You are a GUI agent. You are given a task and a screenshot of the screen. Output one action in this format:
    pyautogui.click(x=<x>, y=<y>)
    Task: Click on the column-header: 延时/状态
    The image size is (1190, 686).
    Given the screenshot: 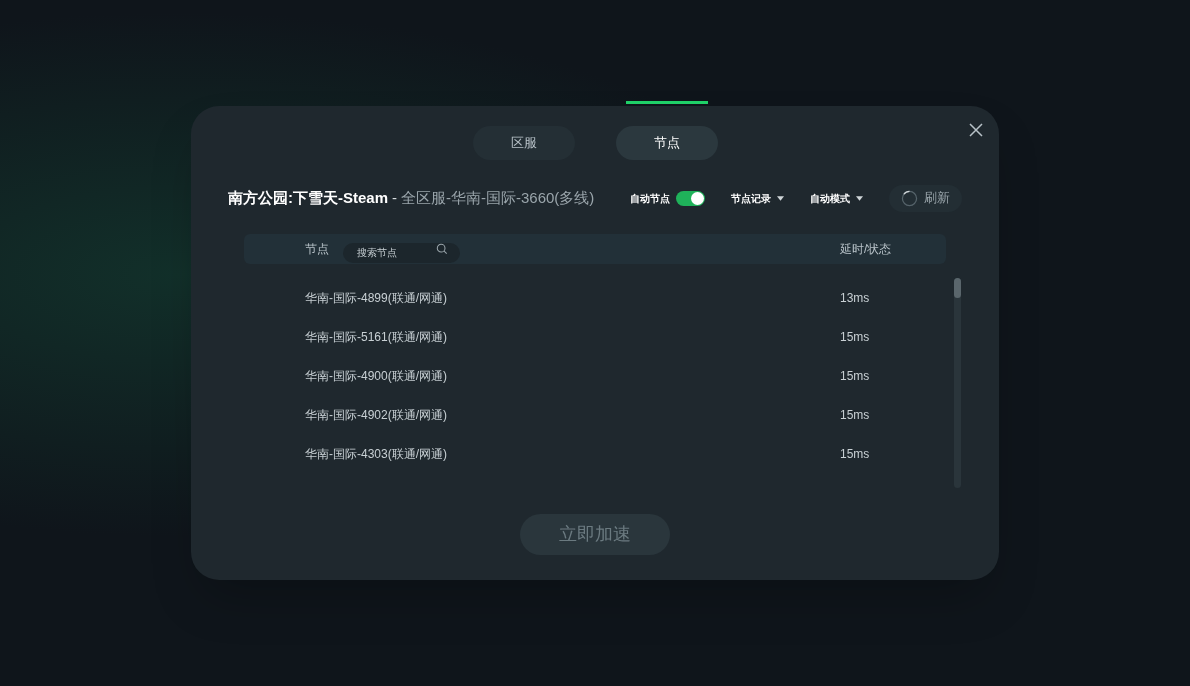 What is the action you would take?
    pyautogui.click(x=866, y=249)
    